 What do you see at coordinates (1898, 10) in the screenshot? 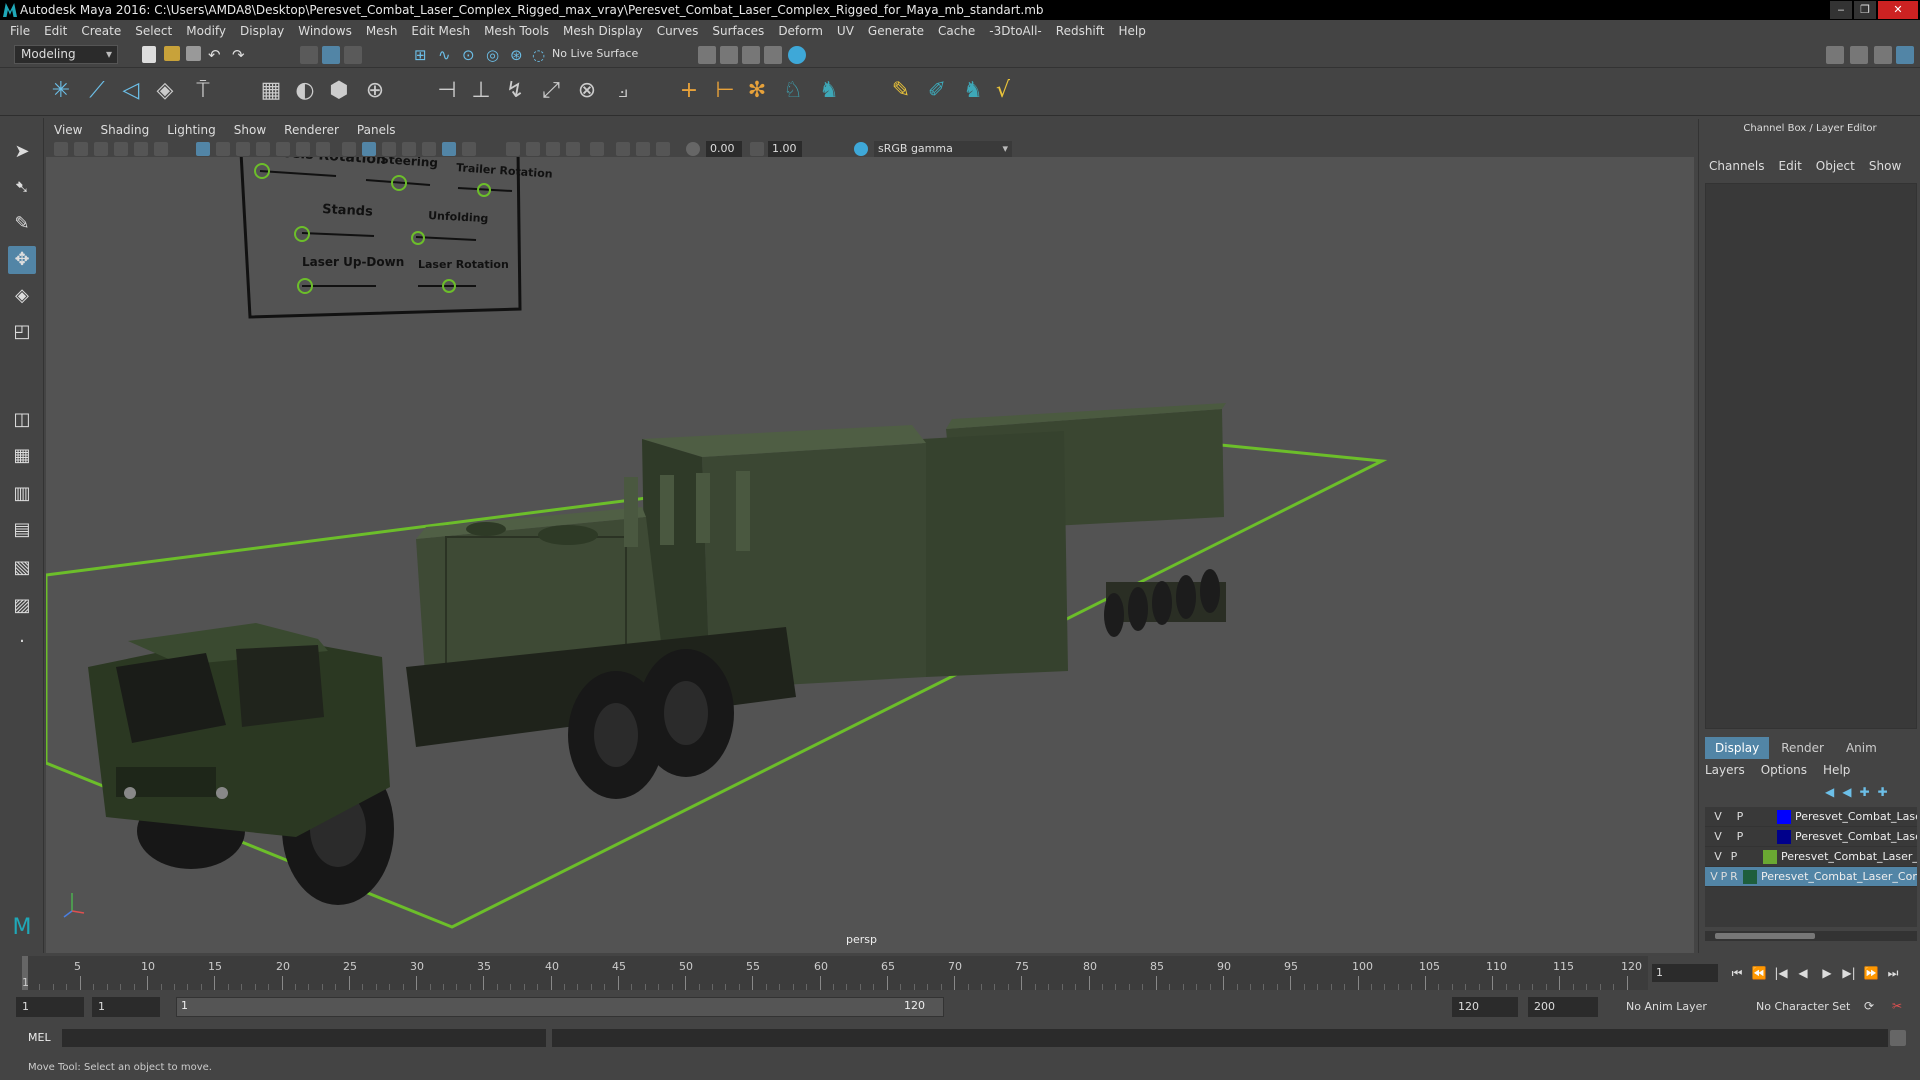
I see `close-button: ✕` at bounding box center [1898, 10].